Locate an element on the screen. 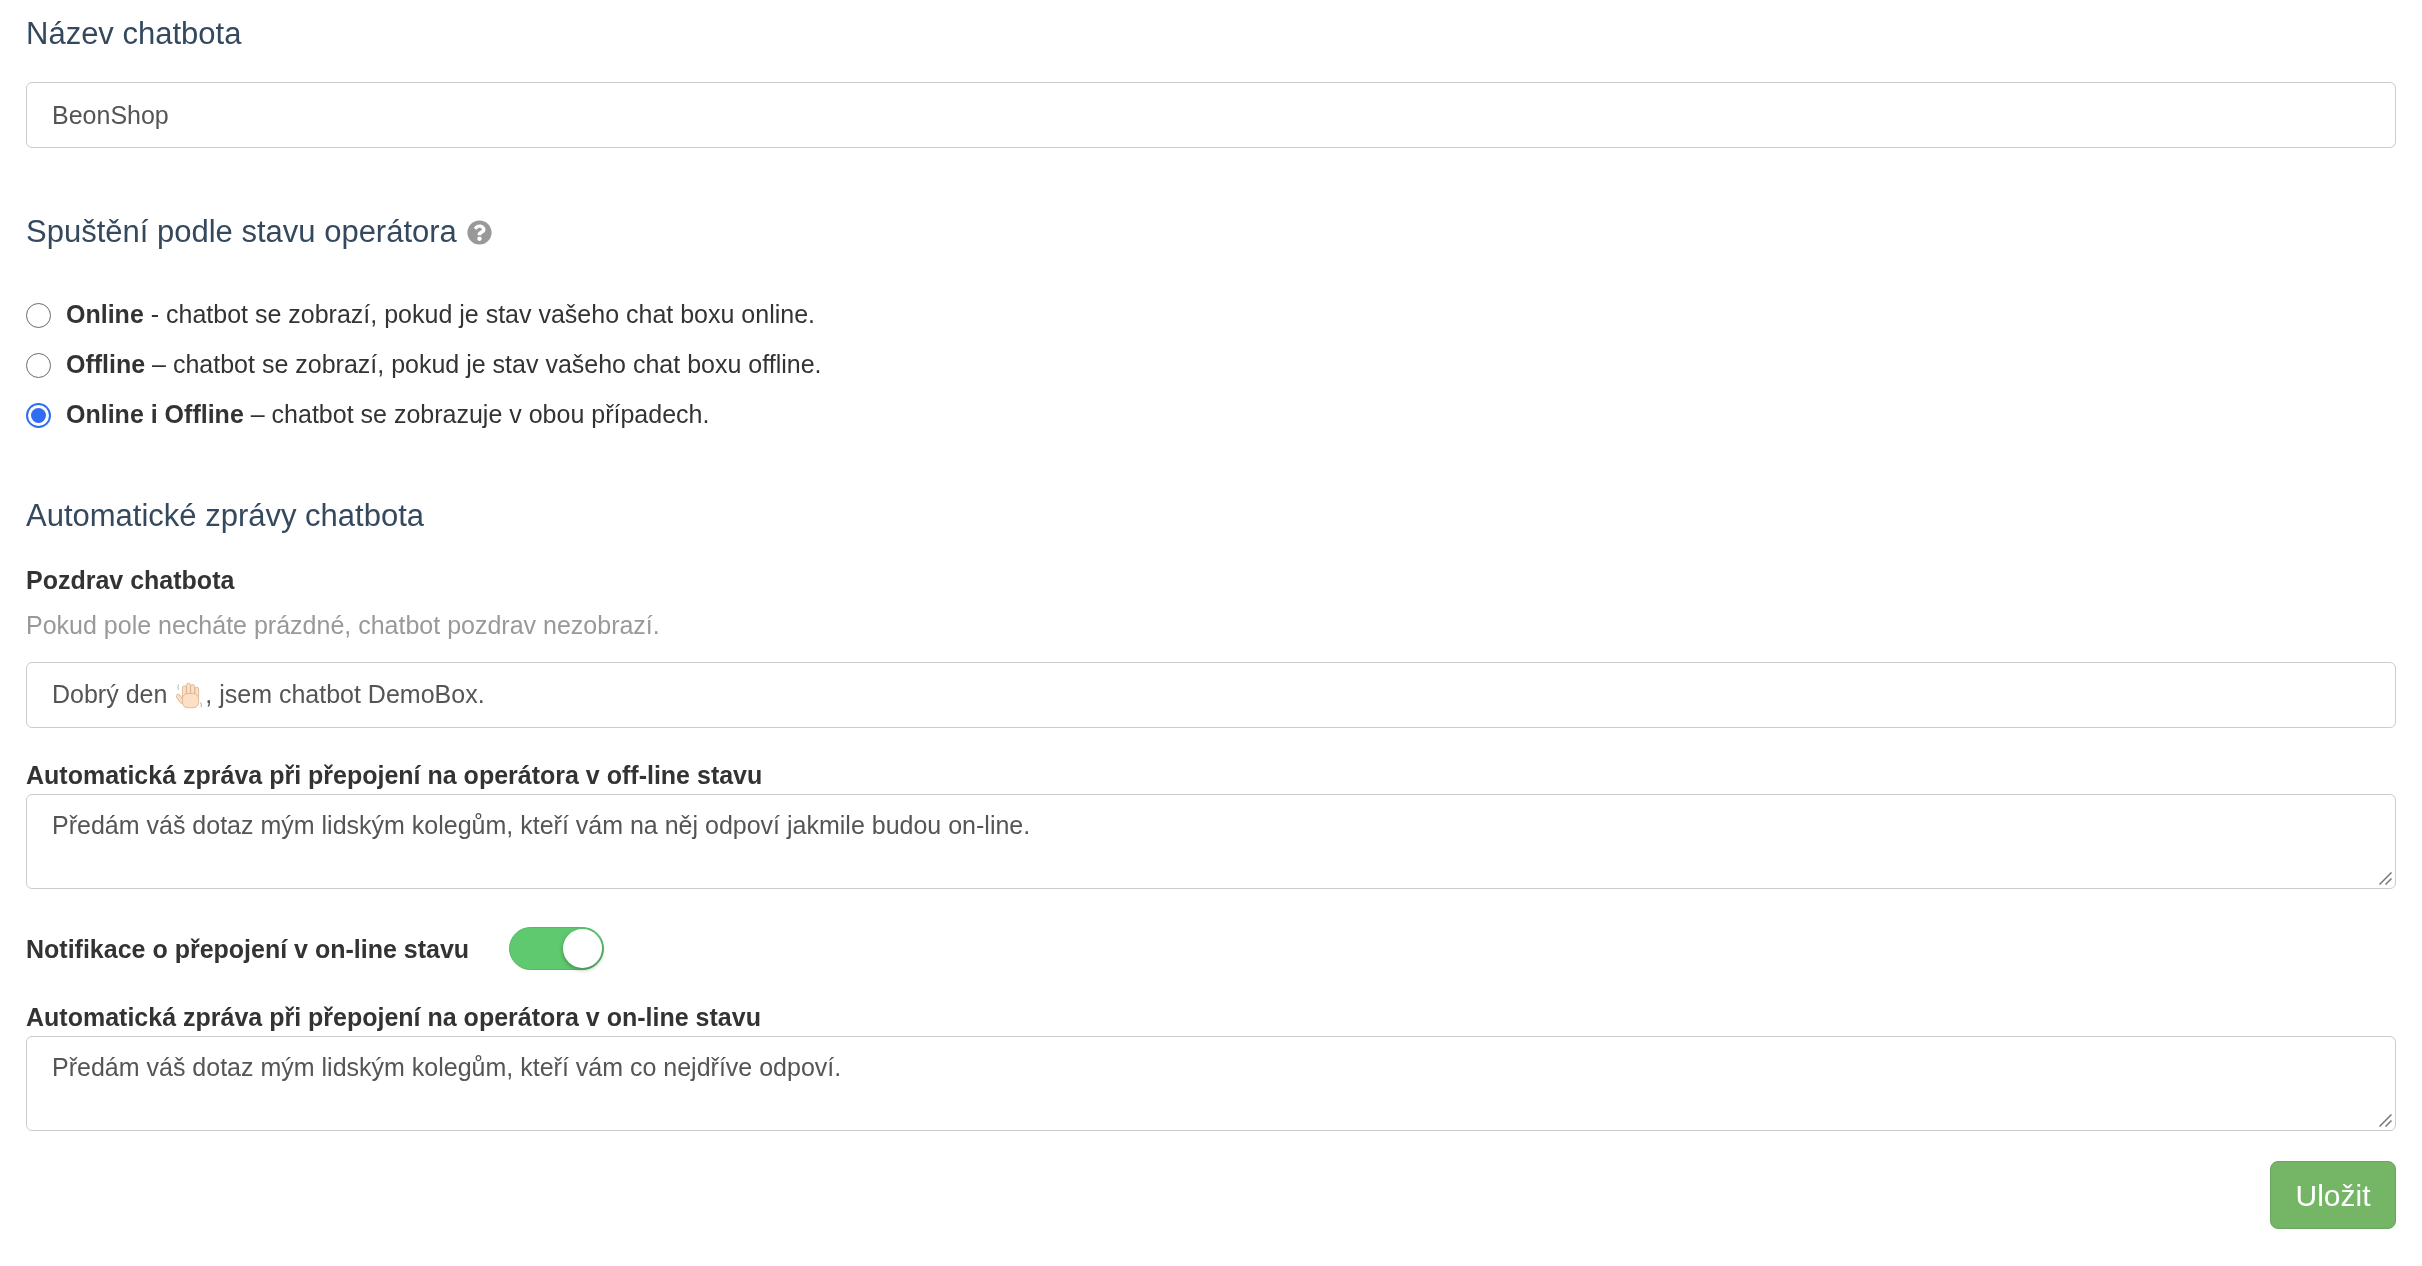 The image size is (2422, 1266). section-heading: Automatické zprávy chatbota is located at coordinates (226, 516).